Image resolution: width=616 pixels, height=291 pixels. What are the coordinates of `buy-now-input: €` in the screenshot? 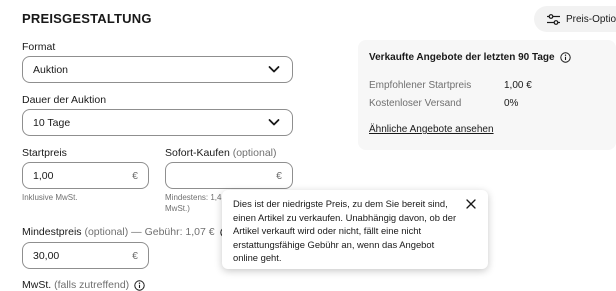 It's located at (229, 175).